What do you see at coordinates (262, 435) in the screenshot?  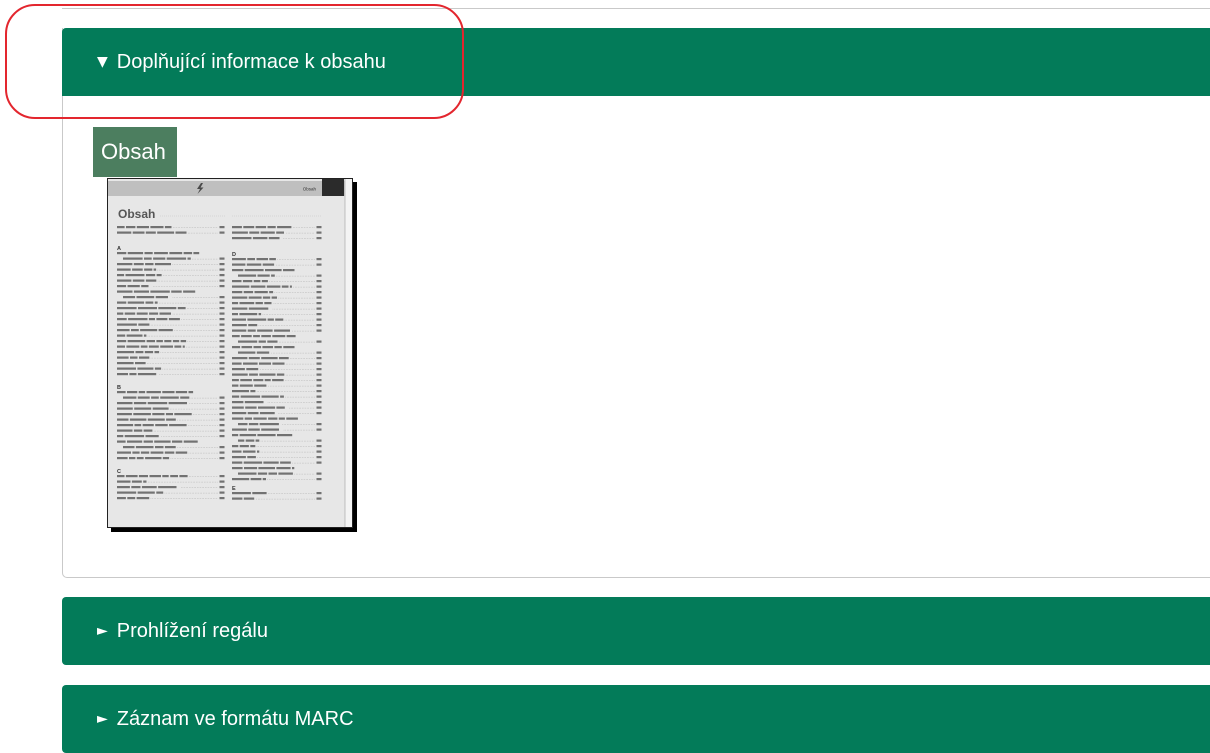 I see `toc-entry-line` at bounding box center [262, 435].